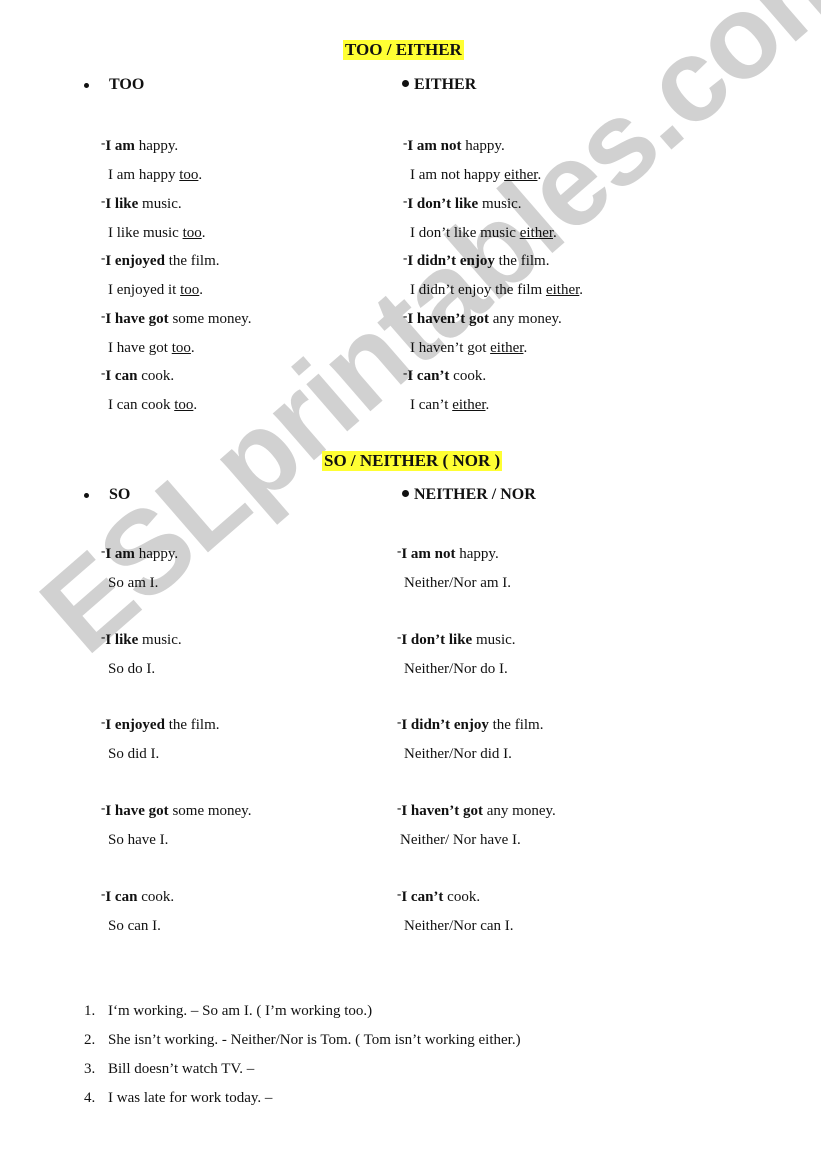  I want to click on heading-neither-nor-label: NEITHER / NOR, so click(475, 494).